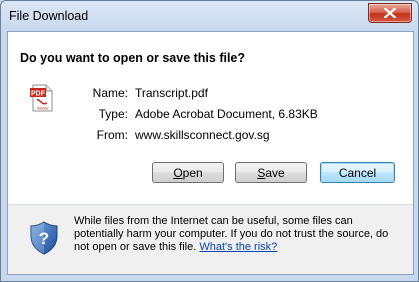 This screenshot has height=282, width=419. I want to click on type-value: Adobe Acrobat Document, 6.83KB, so click(226, 114).